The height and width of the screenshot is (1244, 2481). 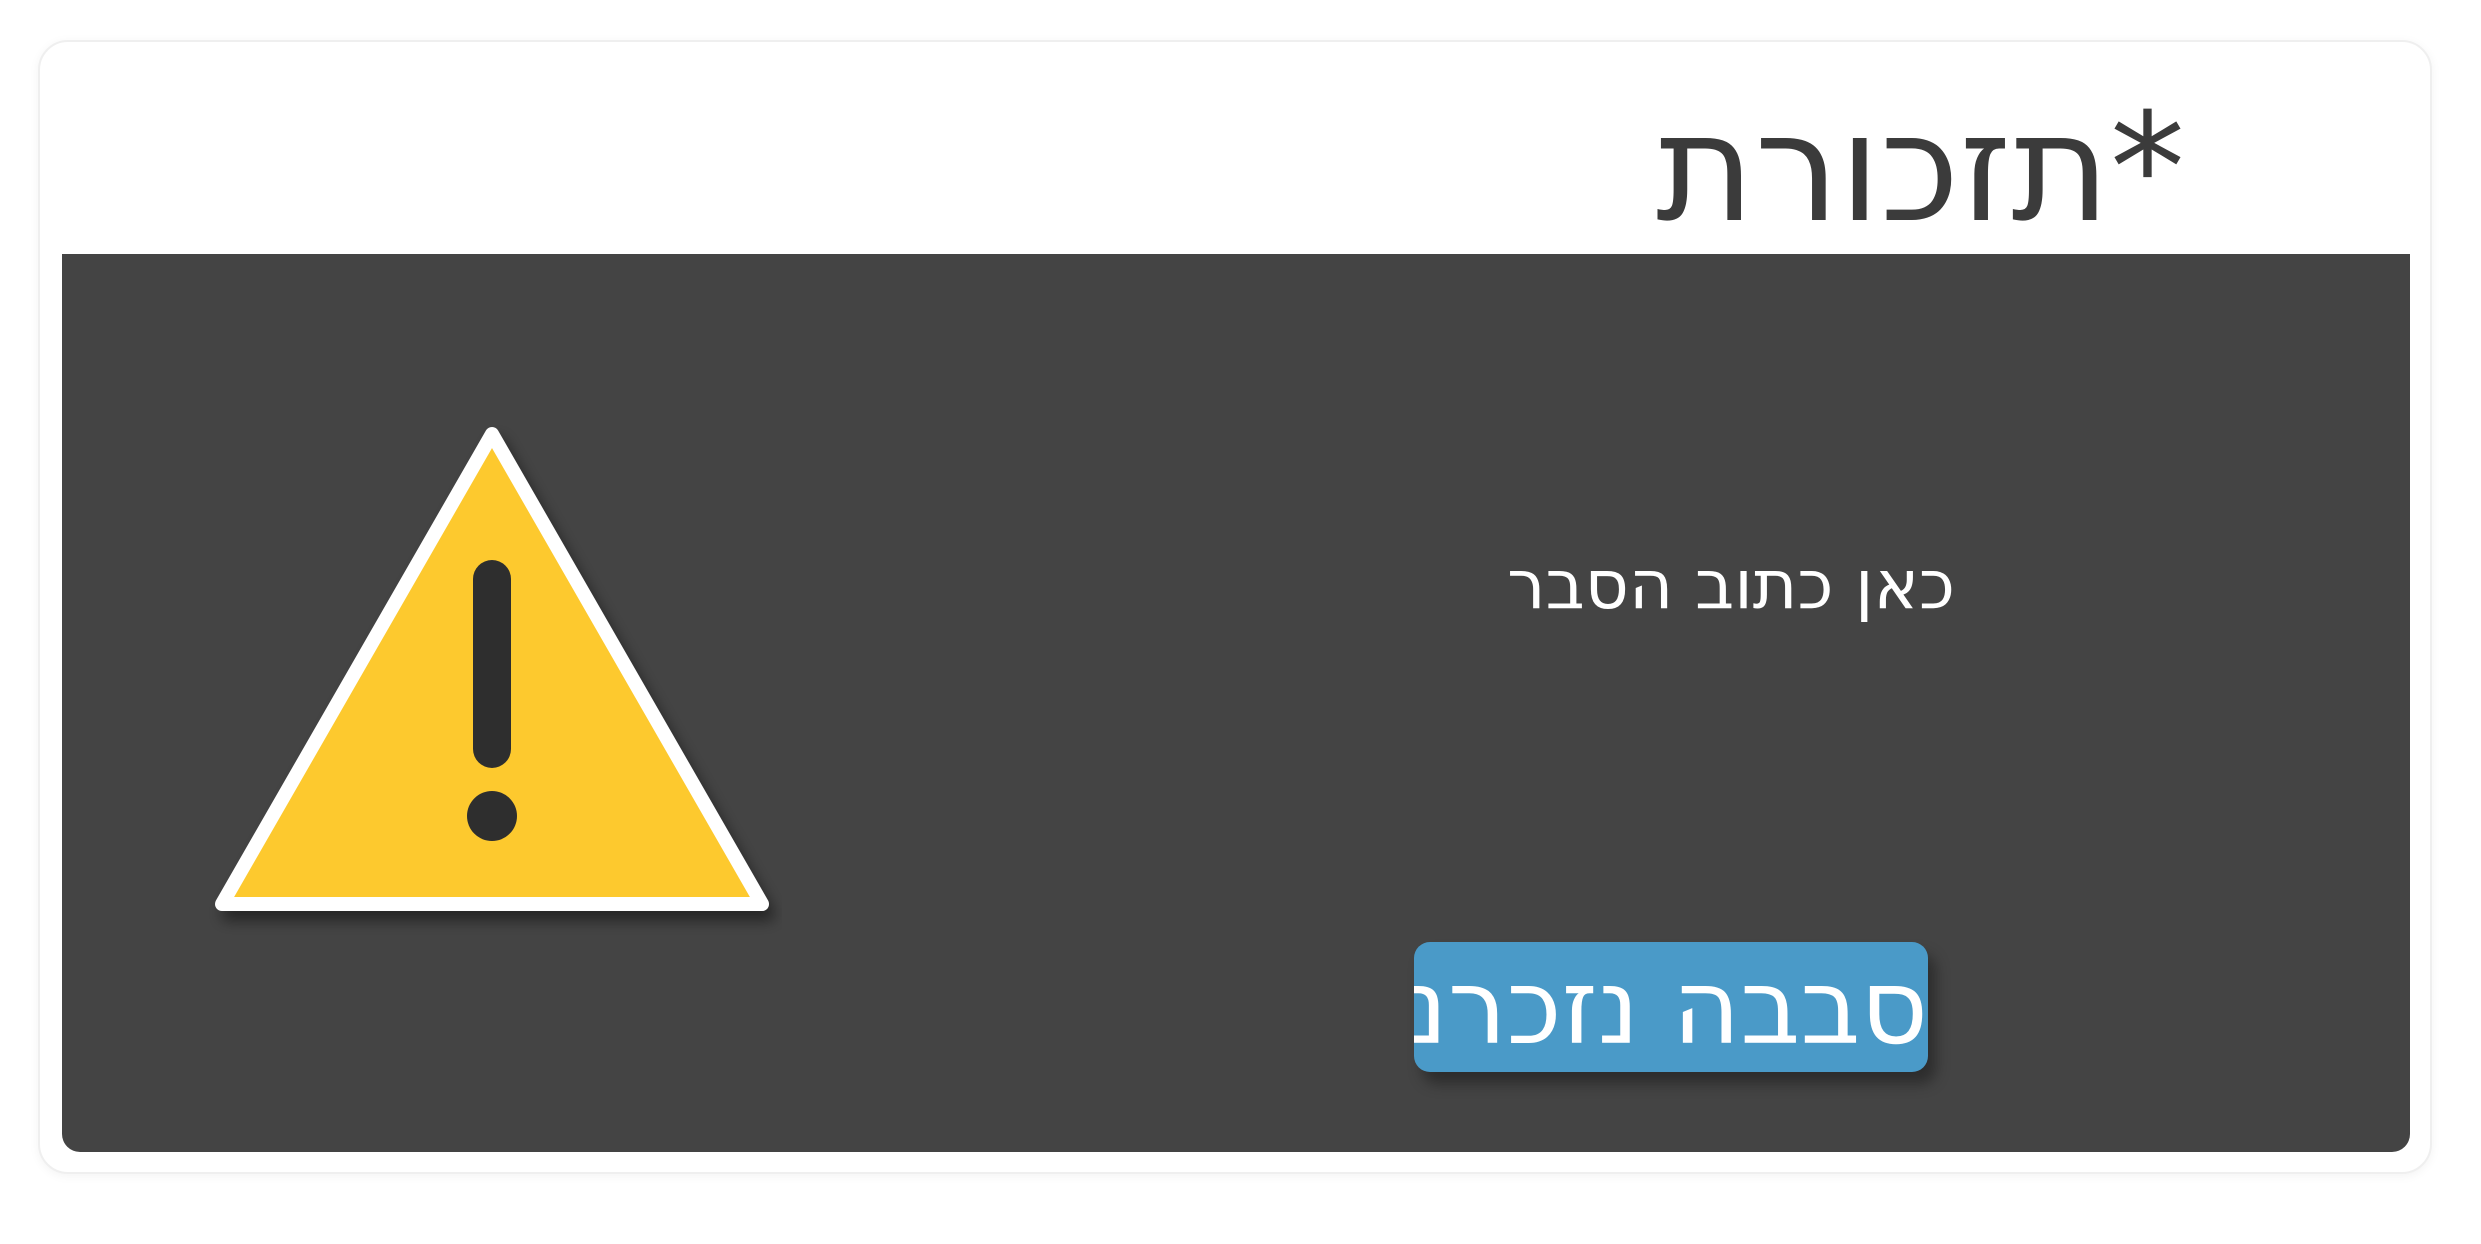 I want to click on warning-triangle-icon, so click(x=492, y=669).